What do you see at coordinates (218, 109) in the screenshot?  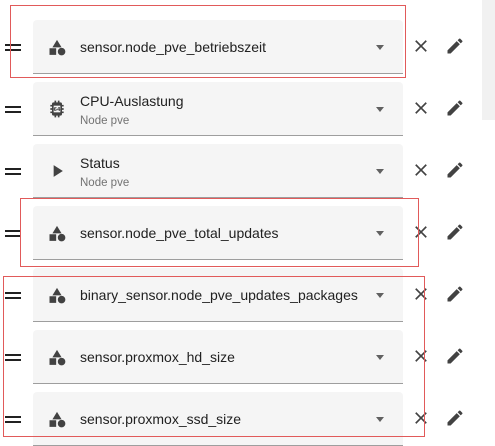 I see `entity-picker: 64 CPU-Auslastung Node pve` at bounding box center [218, 109].